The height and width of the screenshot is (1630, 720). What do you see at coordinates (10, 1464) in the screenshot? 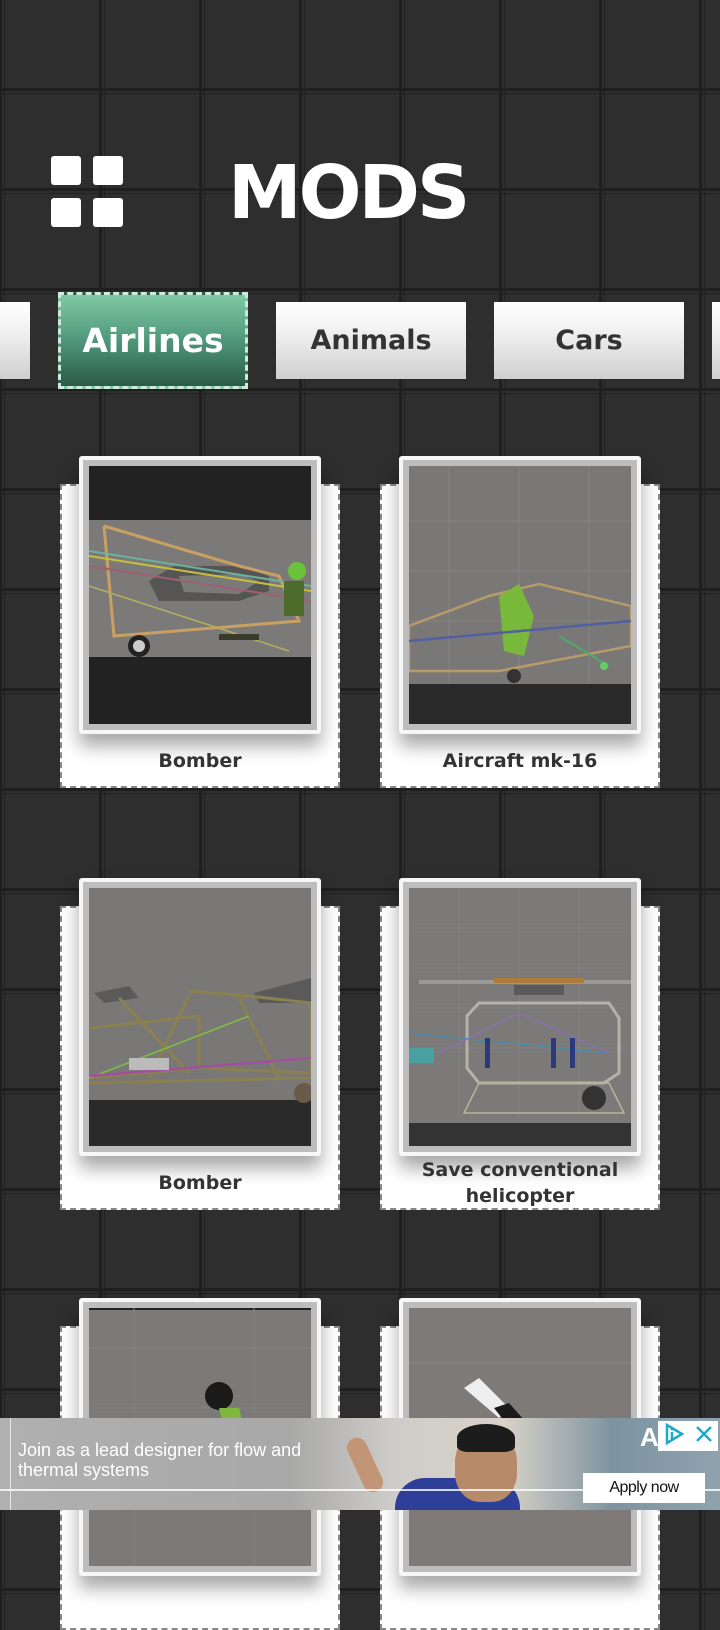
I see `ad-divider` at bounding box center [10, 1464].